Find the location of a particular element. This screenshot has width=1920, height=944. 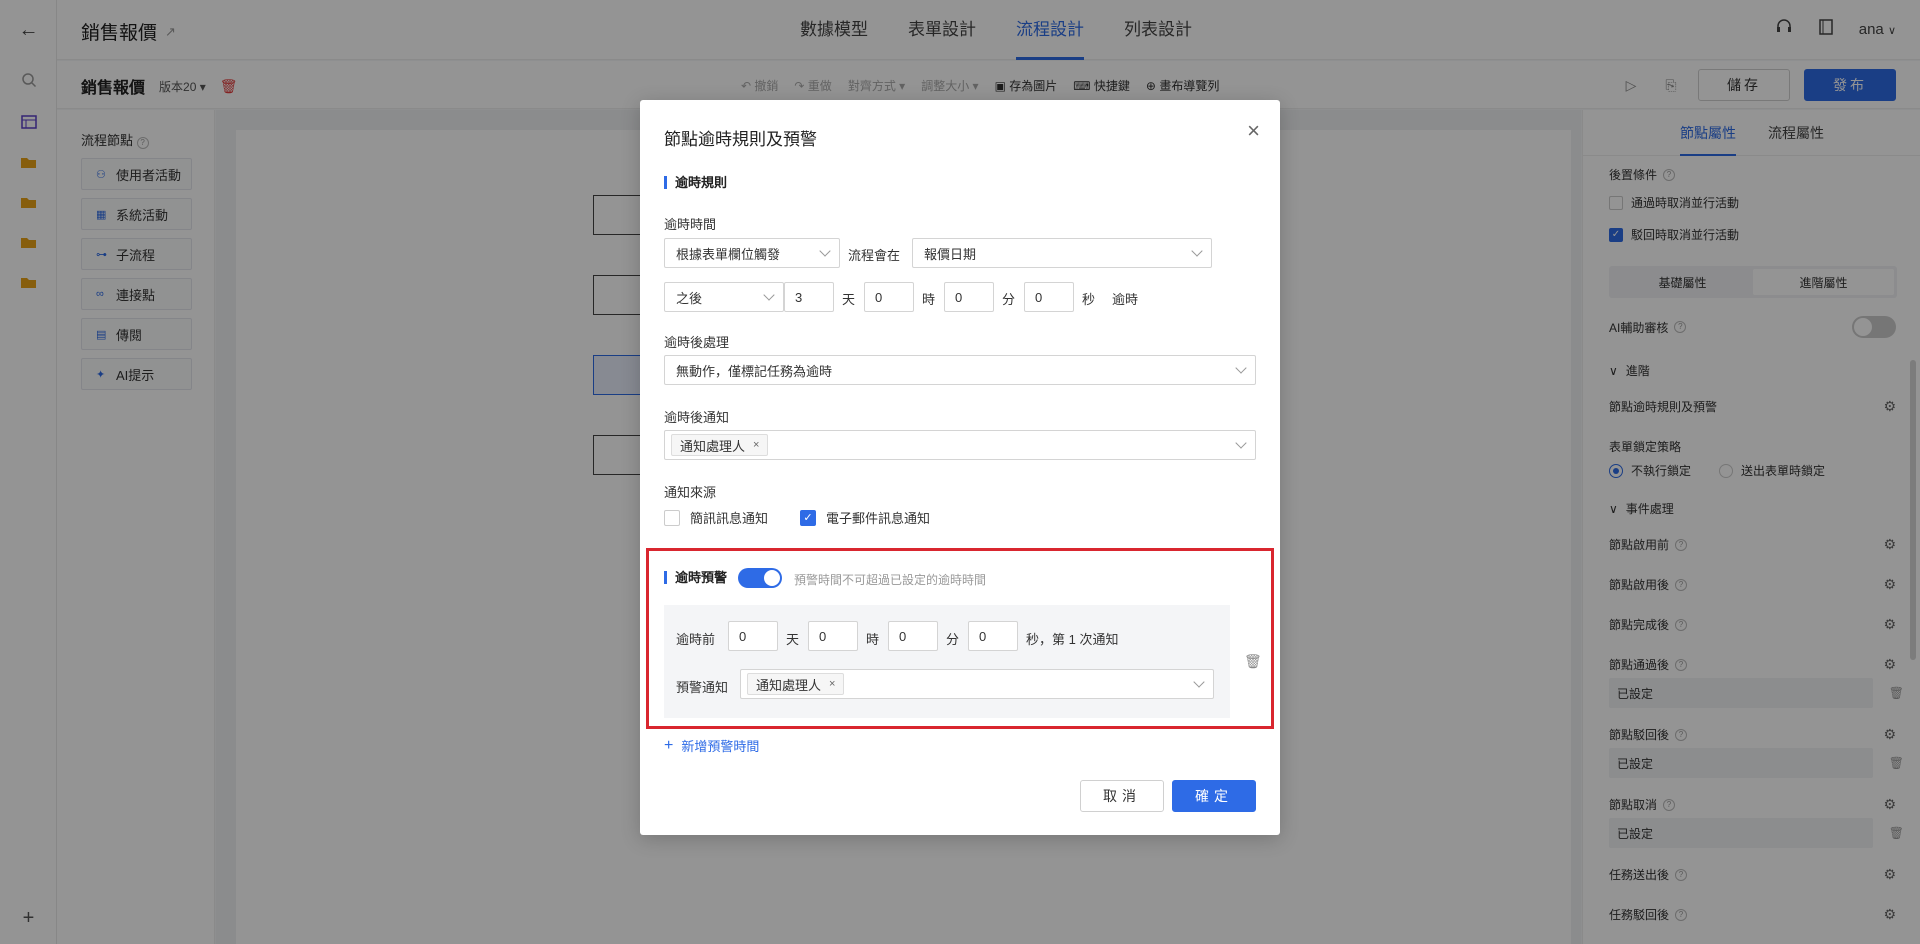

sms-option: 簡訊訊息通知 is located at coordinates (716, 517).